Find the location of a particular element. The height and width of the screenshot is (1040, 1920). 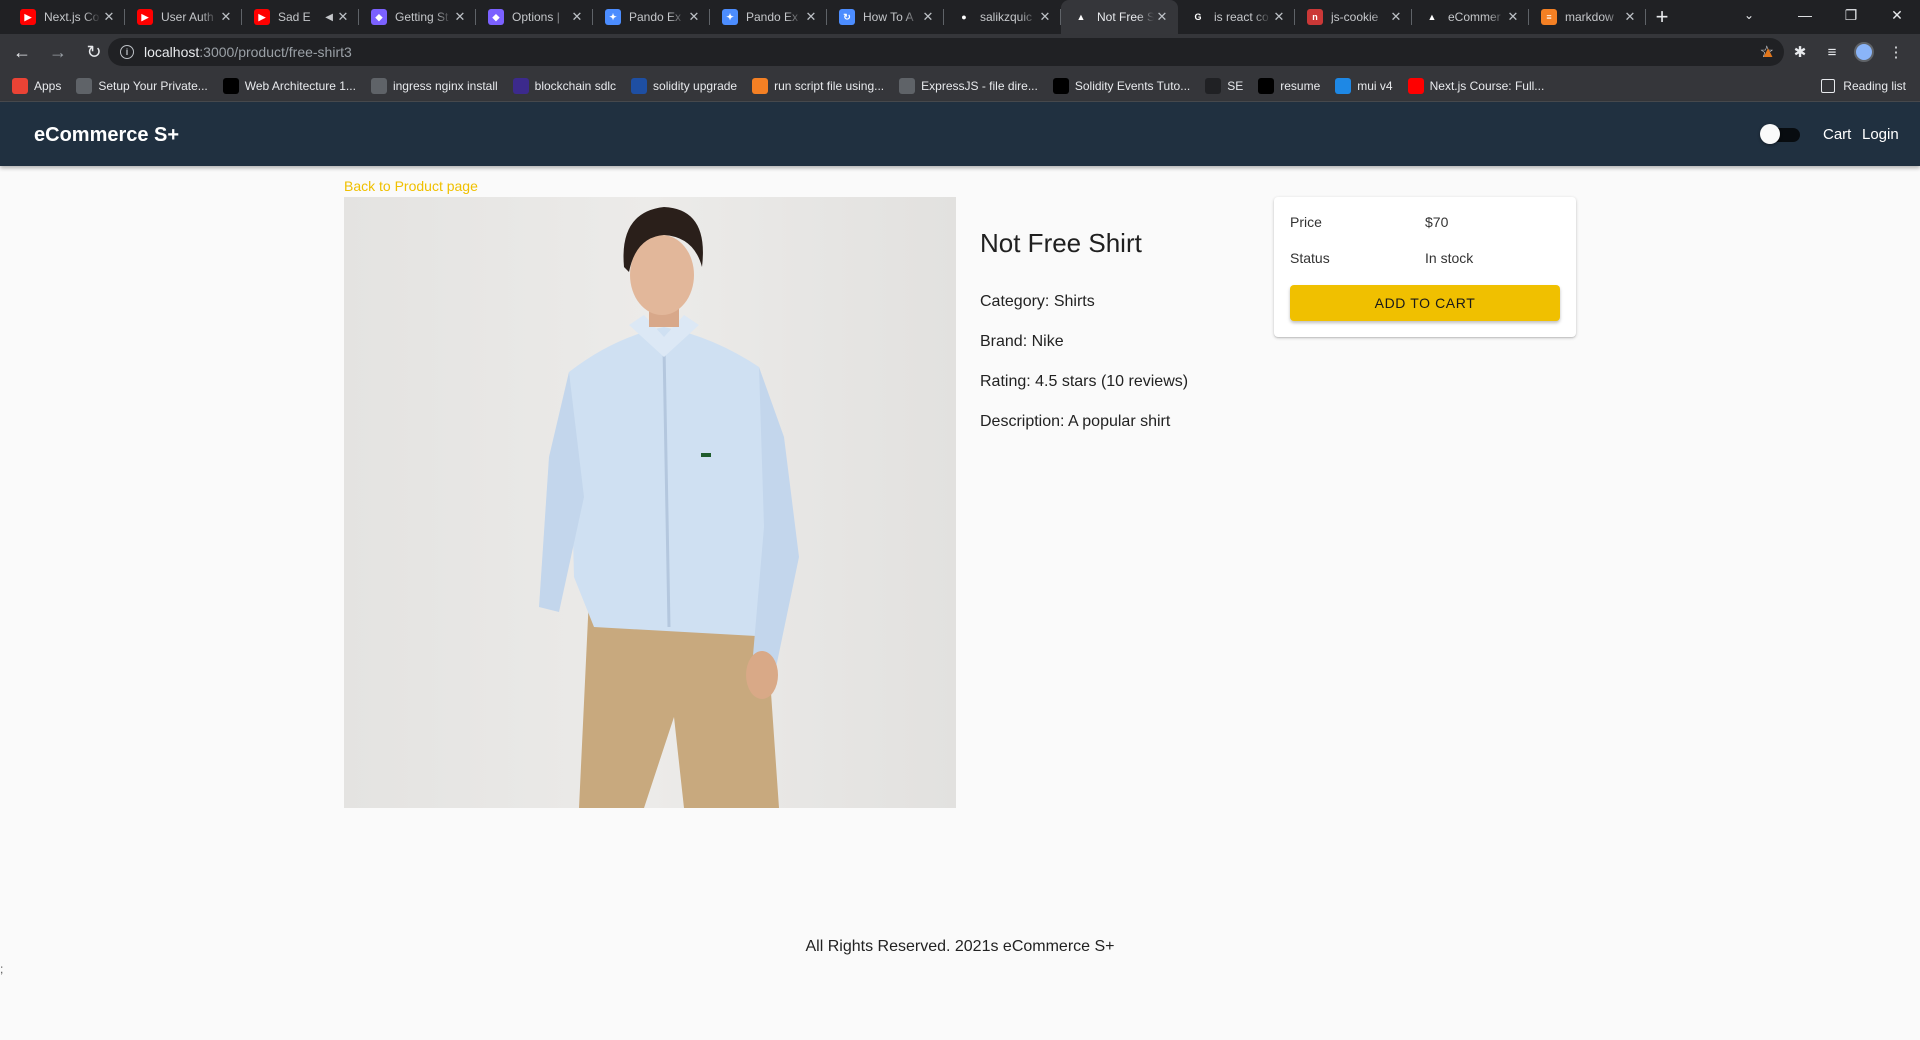

restore-icon: ❐ is located at coordinates (1851, 15).